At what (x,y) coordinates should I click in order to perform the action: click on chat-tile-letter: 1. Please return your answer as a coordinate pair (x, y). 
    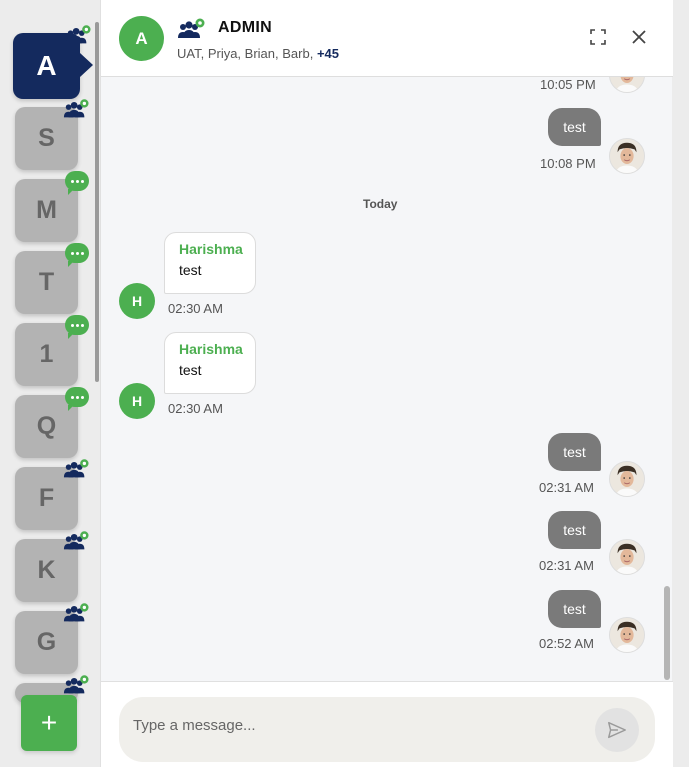
    Looking at the image, I should click on (46, 354).